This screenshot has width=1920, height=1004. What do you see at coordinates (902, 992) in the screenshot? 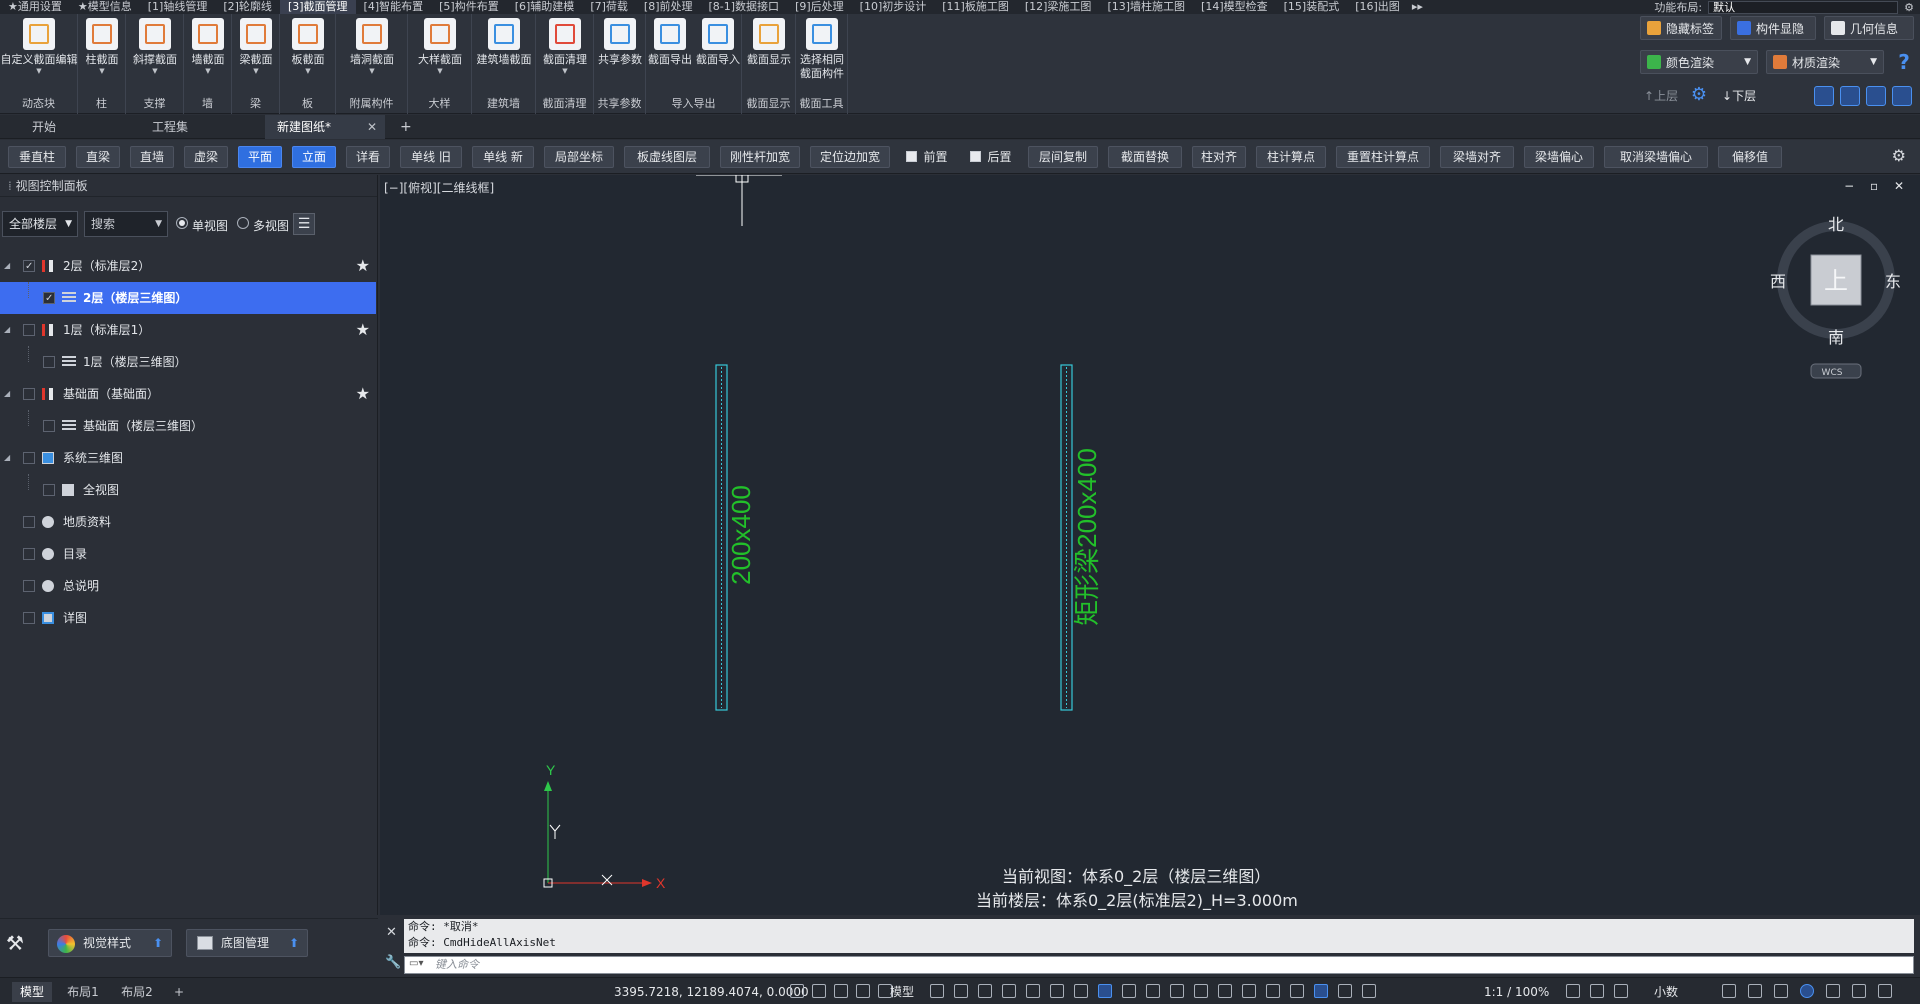
I see `model-space-toggle: 模型` at bounding box center [902, 992].